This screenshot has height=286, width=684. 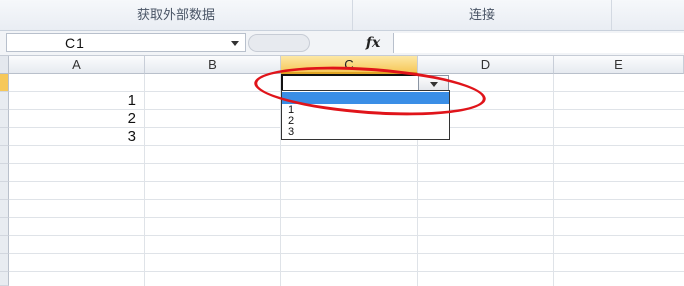 What do you see at coordinates (538, 43) in the screenshot?
I see `formula-input` at bounding box center [538, 43].